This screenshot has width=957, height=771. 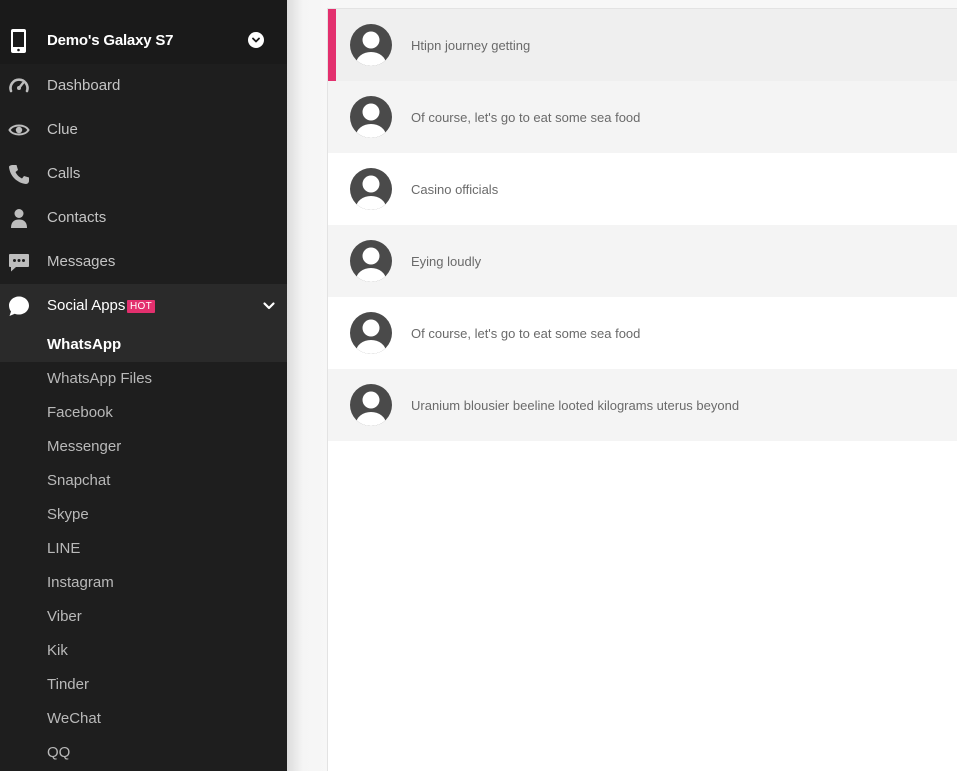 What do you see at coordinates (143, 174) in the screenshot?
I see `nav-calls: Calls` at bounding box center [143, 174].